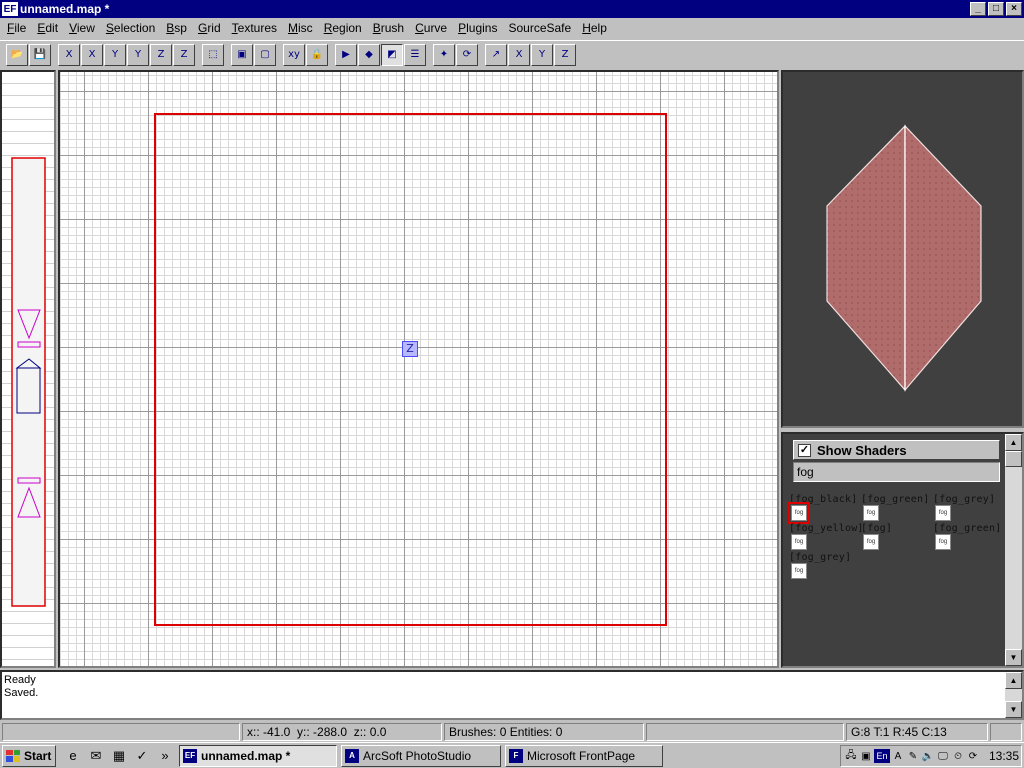 This screenshot has width=1024, height=768. What do you see at coordinates (478, 28) in the screenshot?
I see `menu-plugins: Plugins` at bounding box center [478, 28].